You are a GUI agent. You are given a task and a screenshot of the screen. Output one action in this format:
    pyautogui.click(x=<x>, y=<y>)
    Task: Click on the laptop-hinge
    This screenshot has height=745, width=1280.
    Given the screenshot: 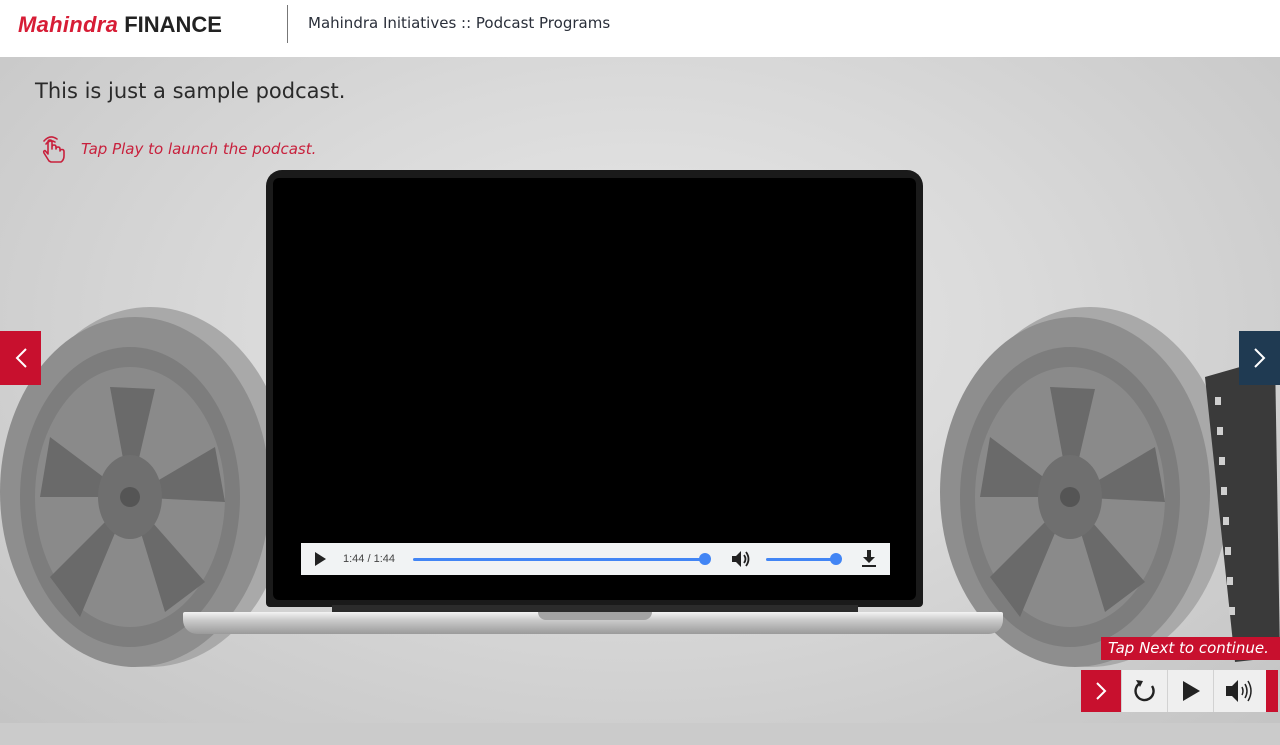 What is the action you would take?
    pyautogui.click(x=595, y=608)
    